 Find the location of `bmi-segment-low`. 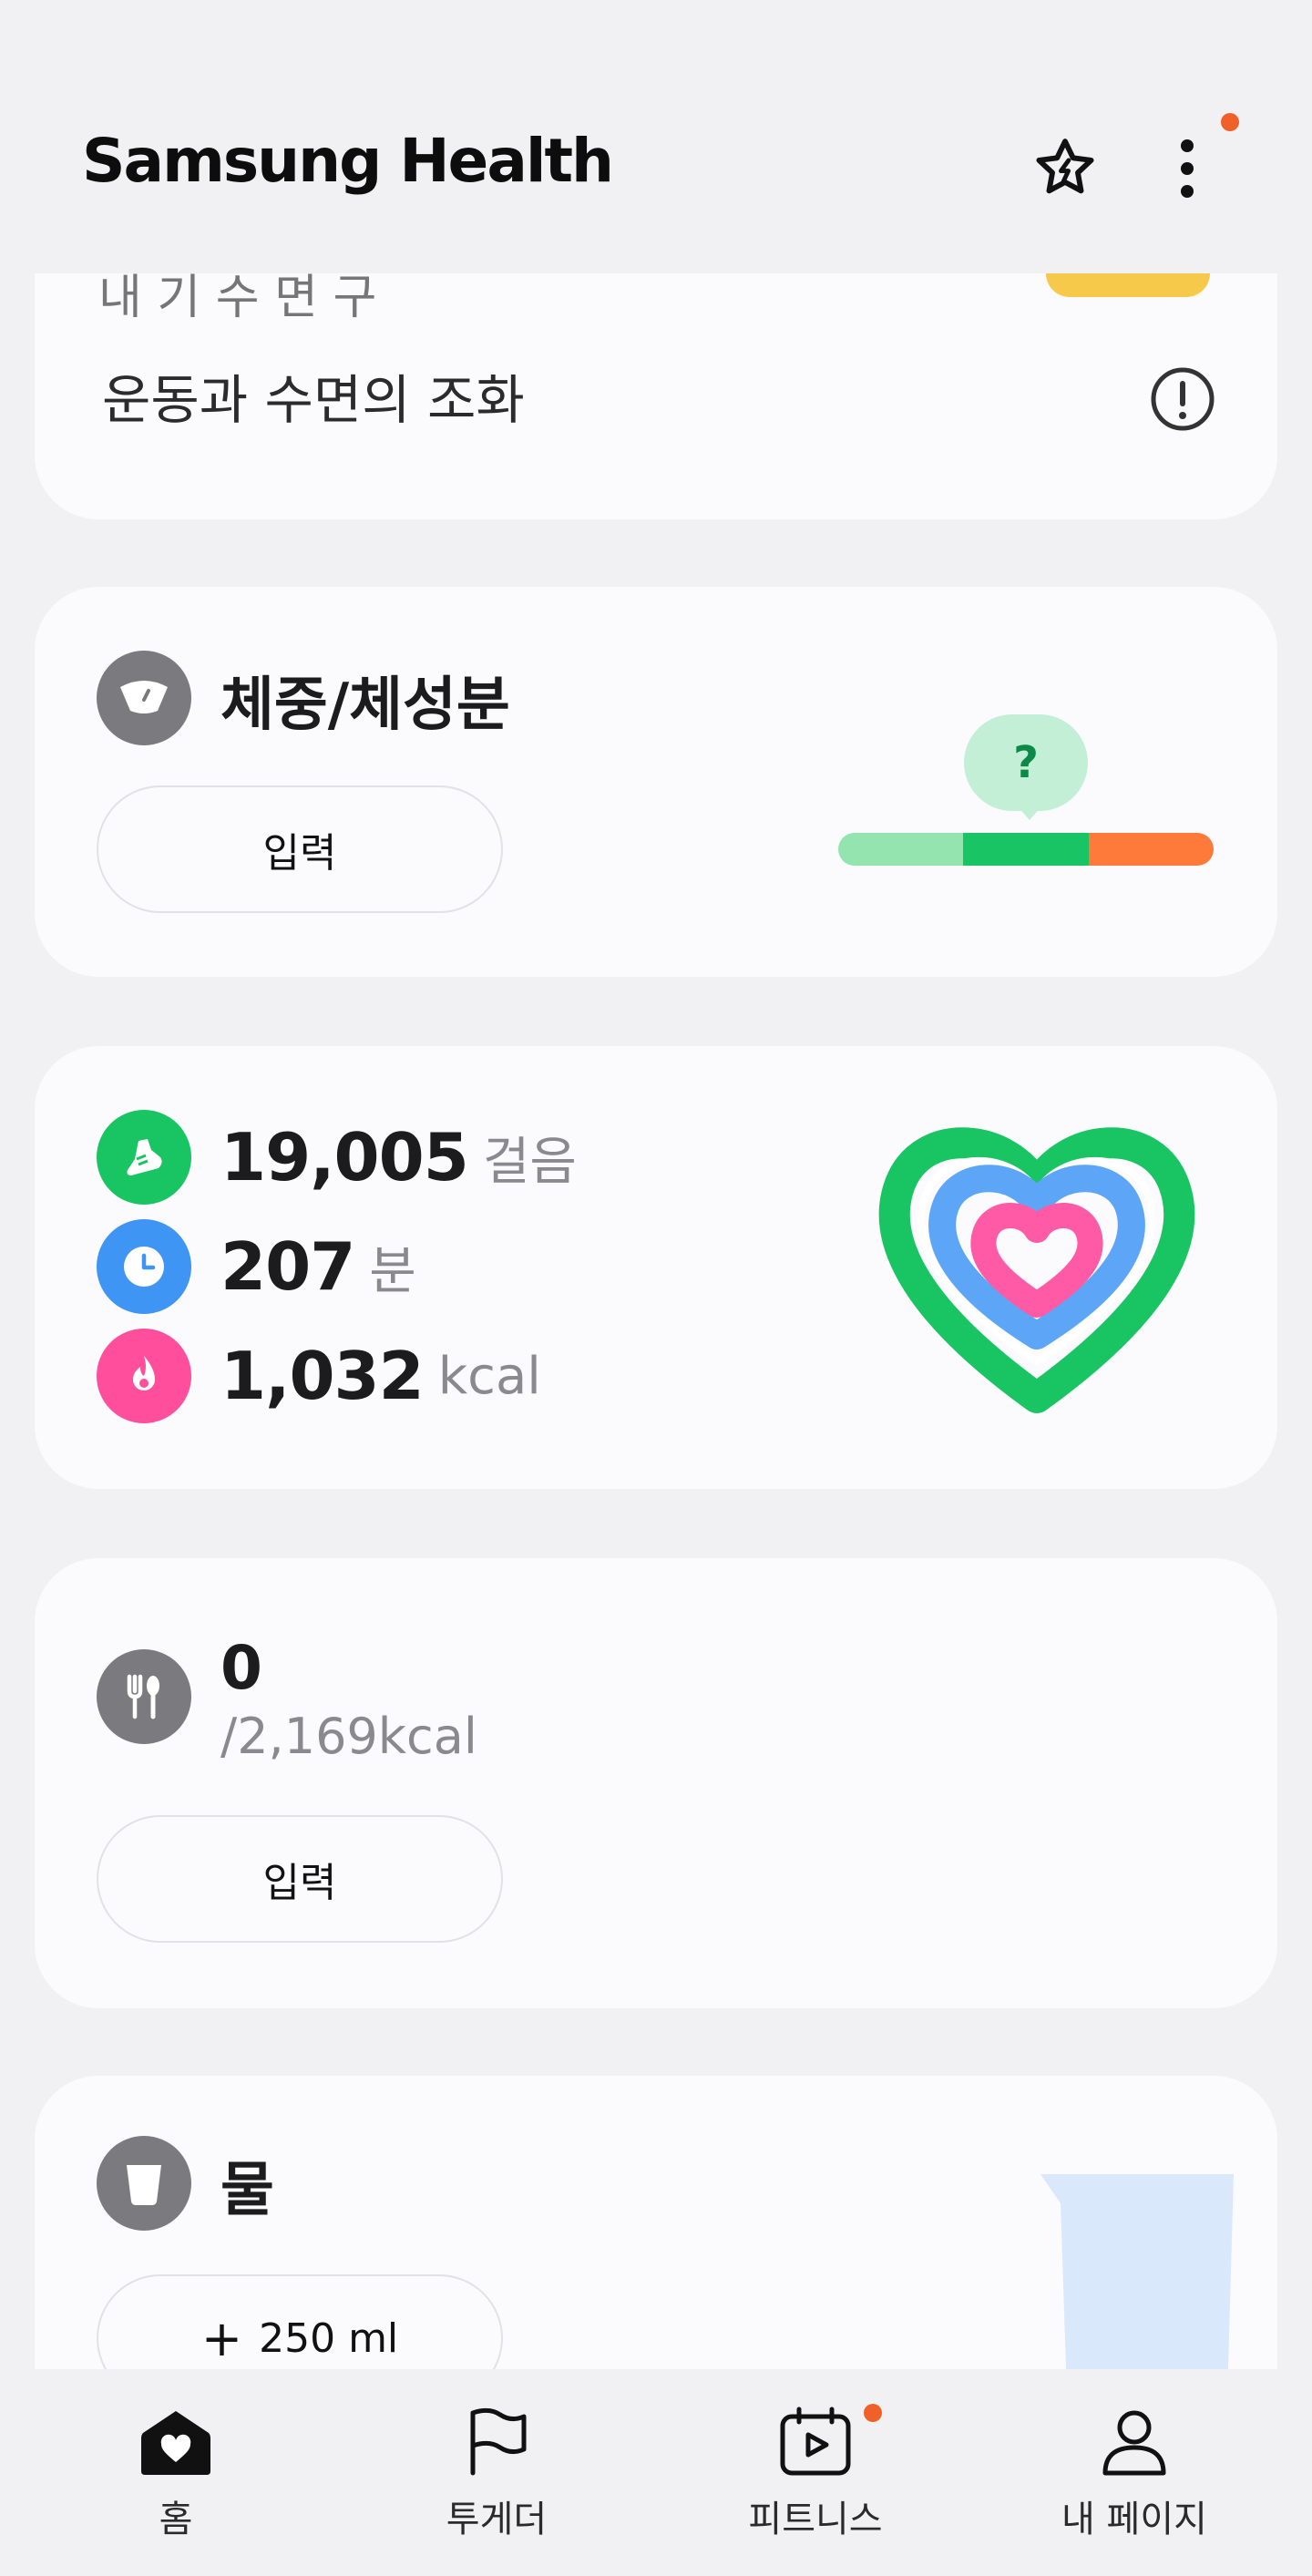

bmi-segment-low is located at coordinates (901, 850).